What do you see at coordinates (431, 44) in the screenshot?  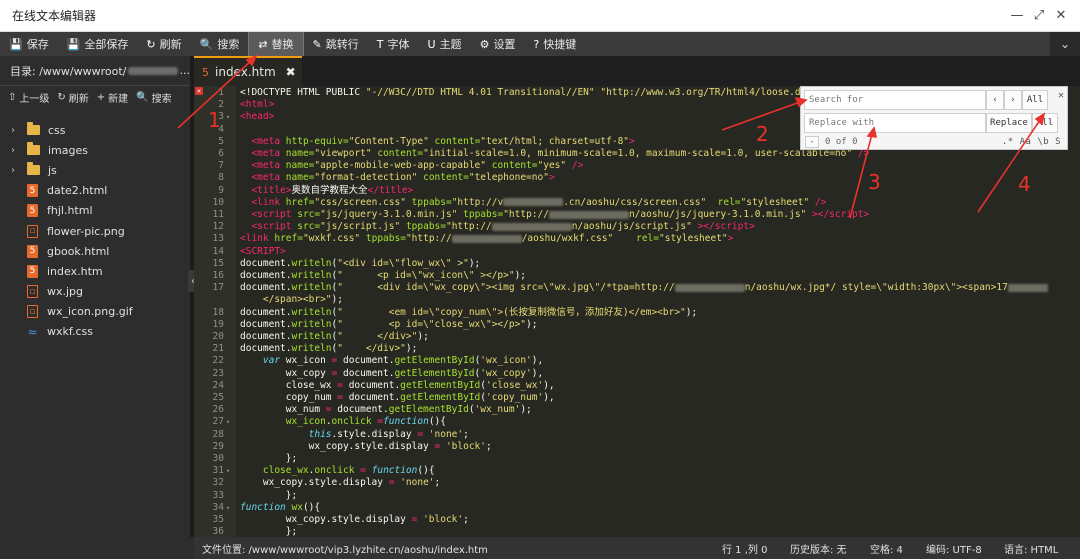 I see `theme-icon: U` at bounding box center [431, 44].